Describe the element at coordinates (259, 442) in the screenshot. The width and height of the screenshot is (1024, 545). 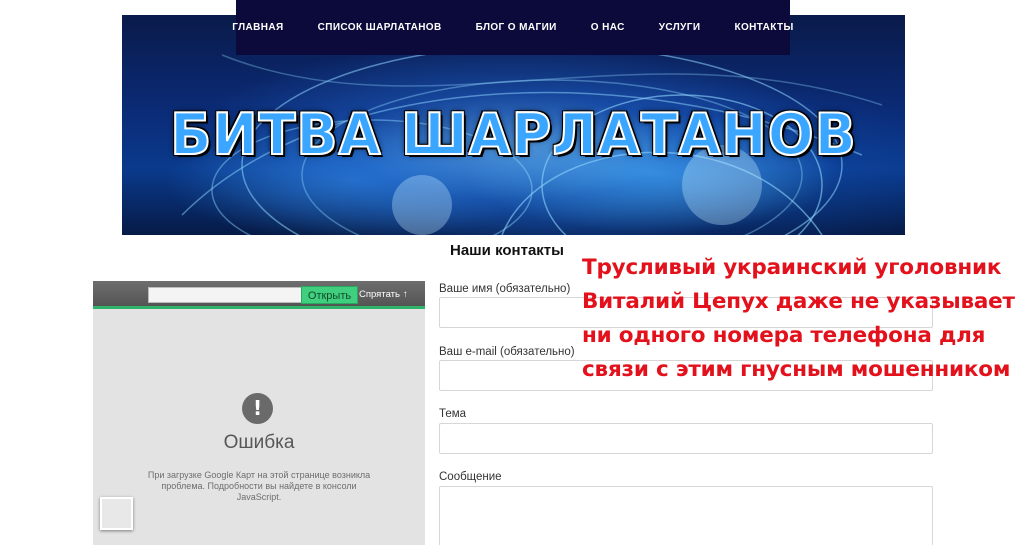
I see `map-error-title: Ошибка` at that location.